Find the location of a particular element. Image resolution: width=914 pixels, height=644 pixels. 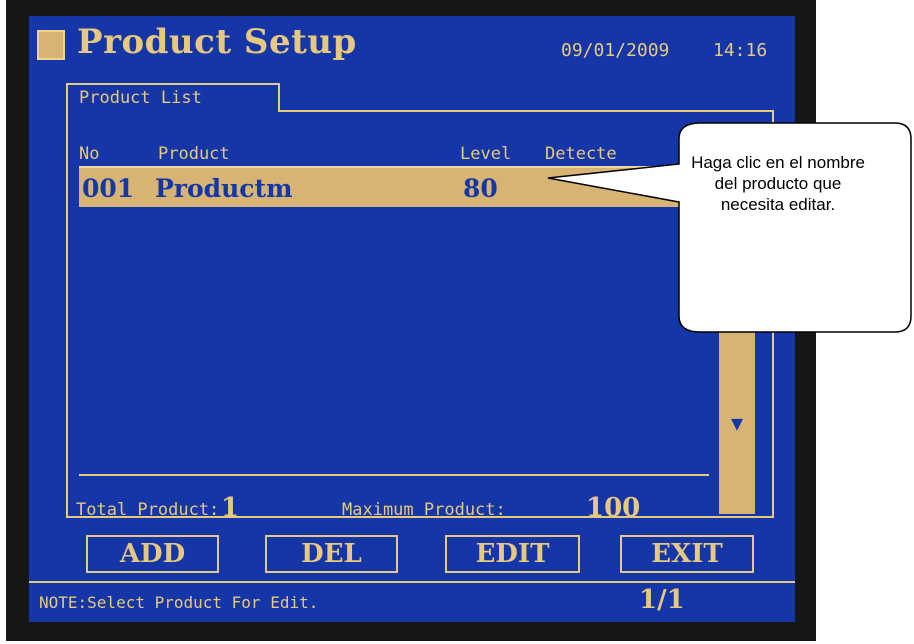

max-product-label: Maximum Product: is located at coordinates (424, 510).